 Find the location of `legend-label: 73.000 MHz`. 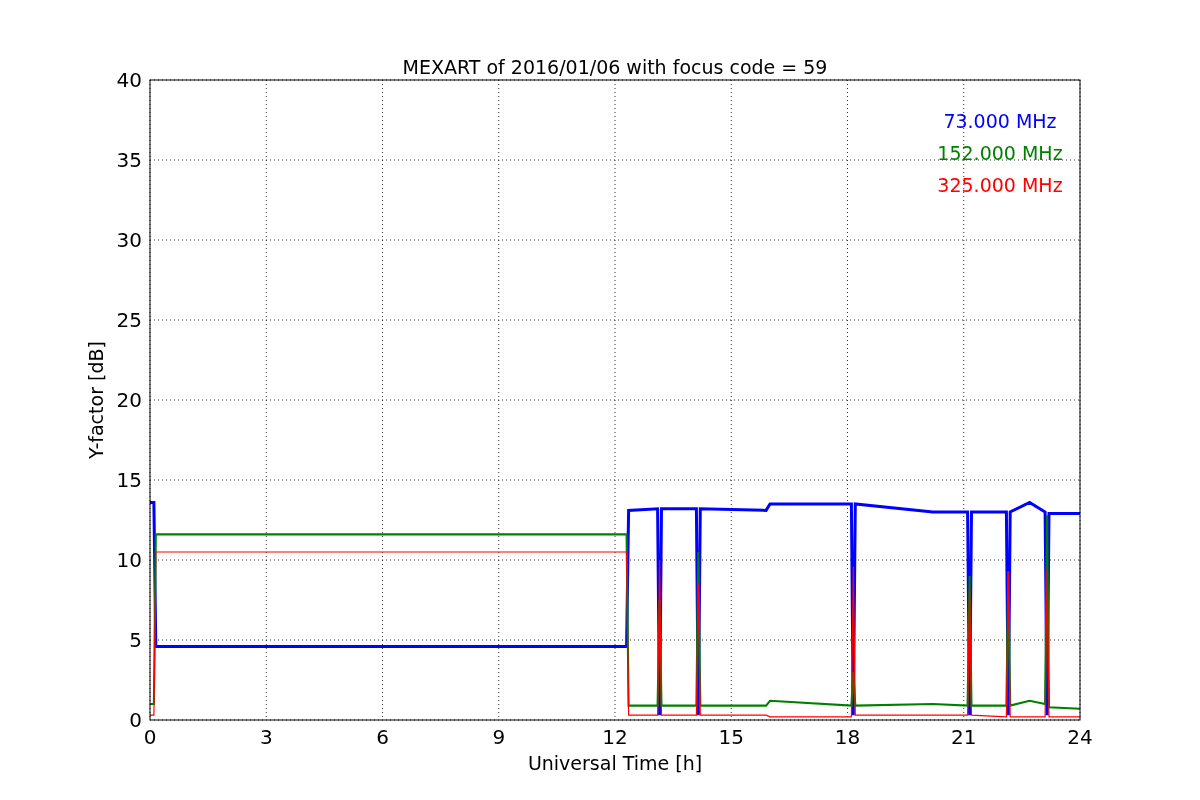

legend-label: 73.000 MHz is located at coordinates (1000, 121).